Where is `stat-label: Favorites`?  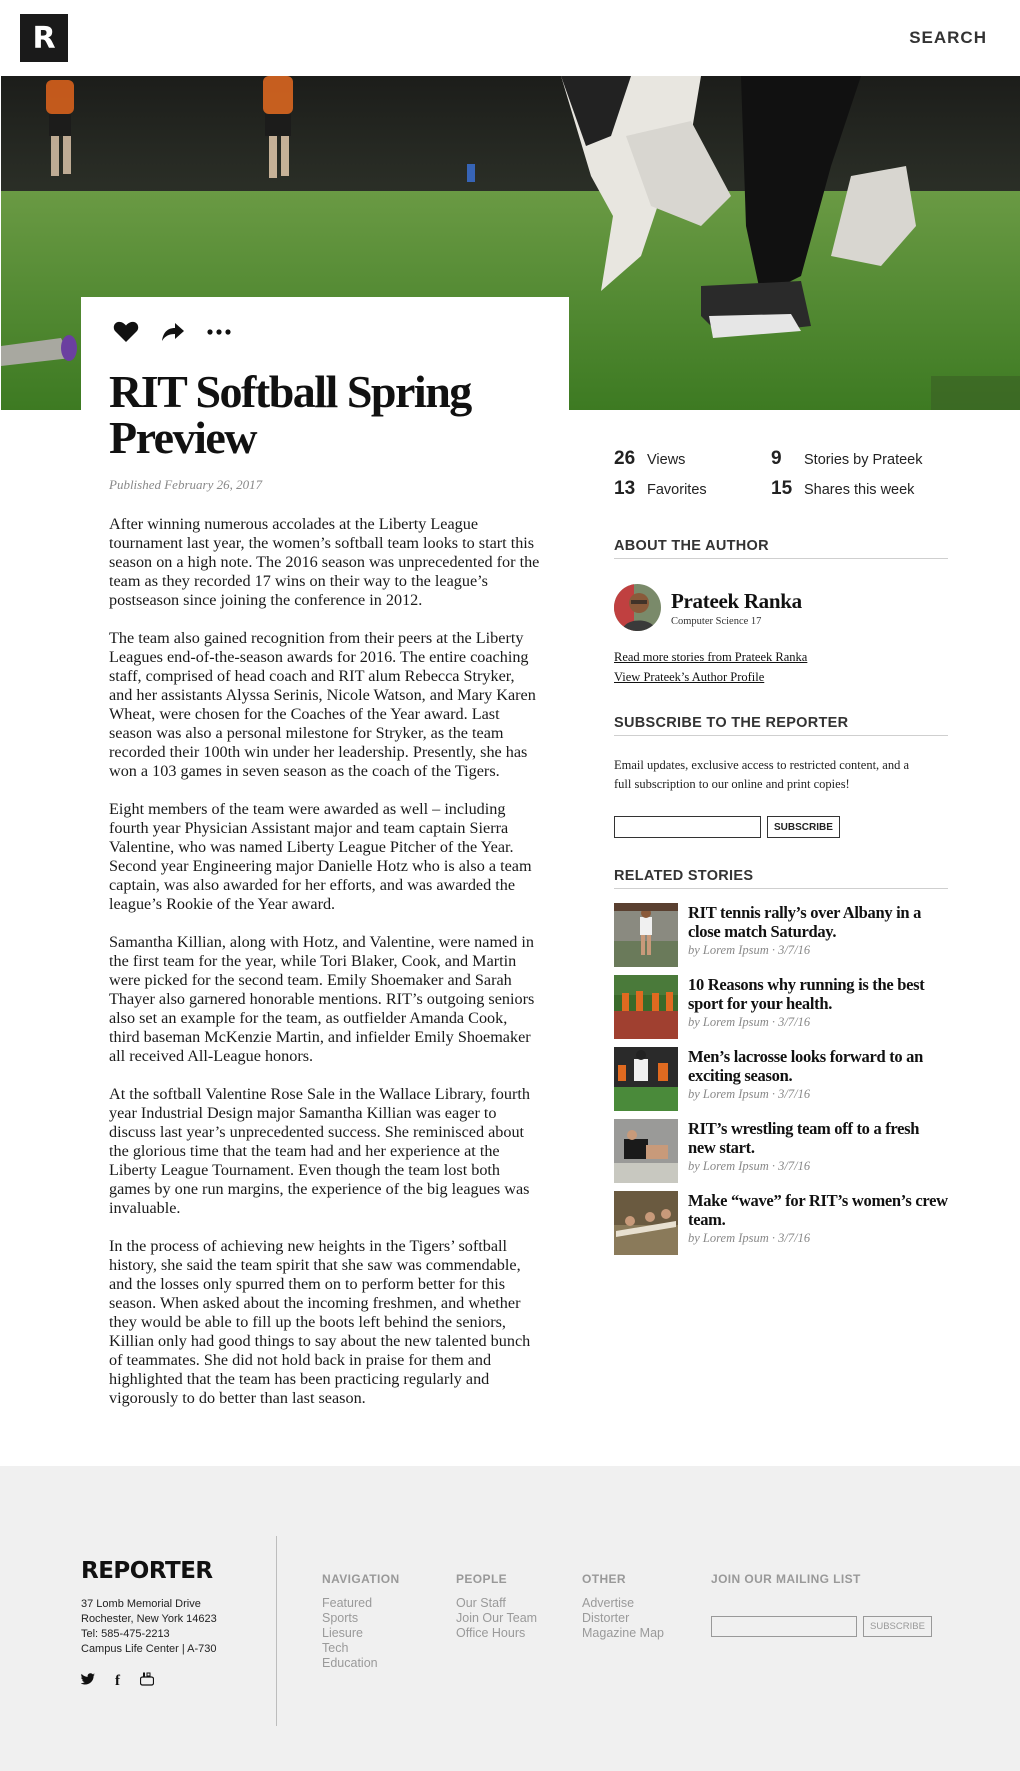
stat-label: Favorites is located at coordinates (677, 490).